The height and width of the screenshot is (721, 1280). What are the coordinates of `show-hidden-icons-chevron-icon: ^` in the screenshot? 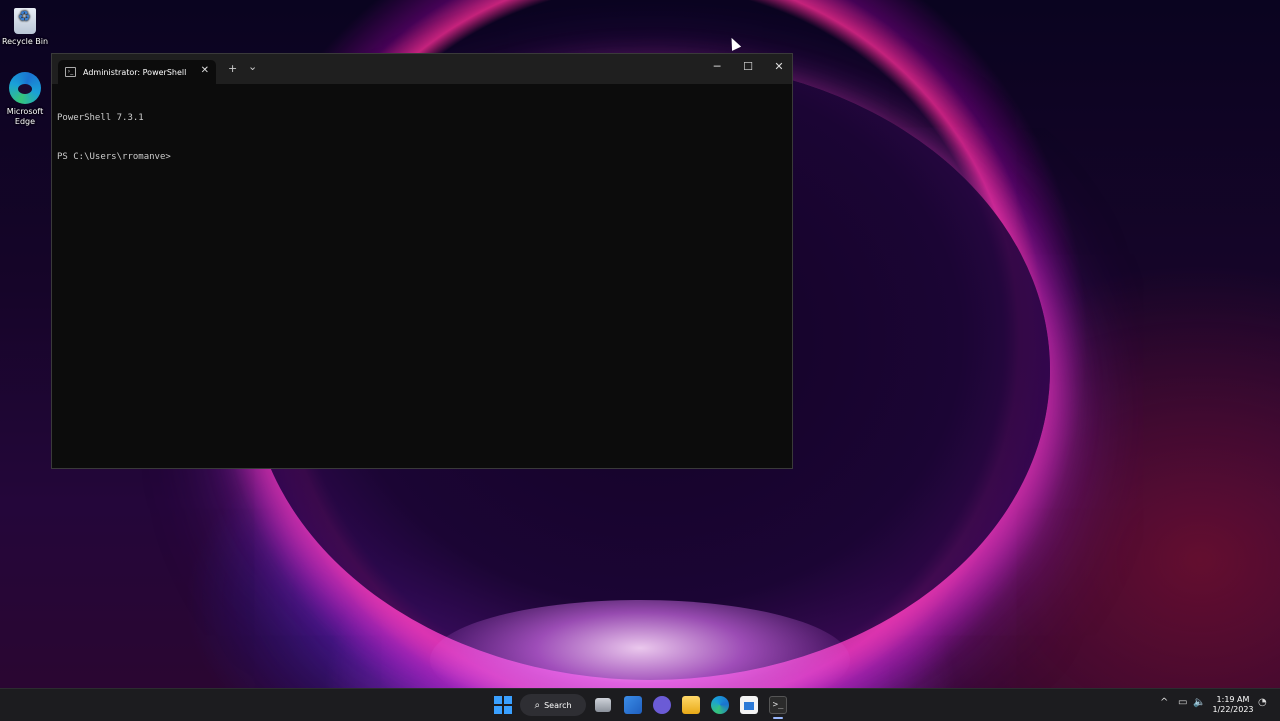 It's located at (1164, 702).